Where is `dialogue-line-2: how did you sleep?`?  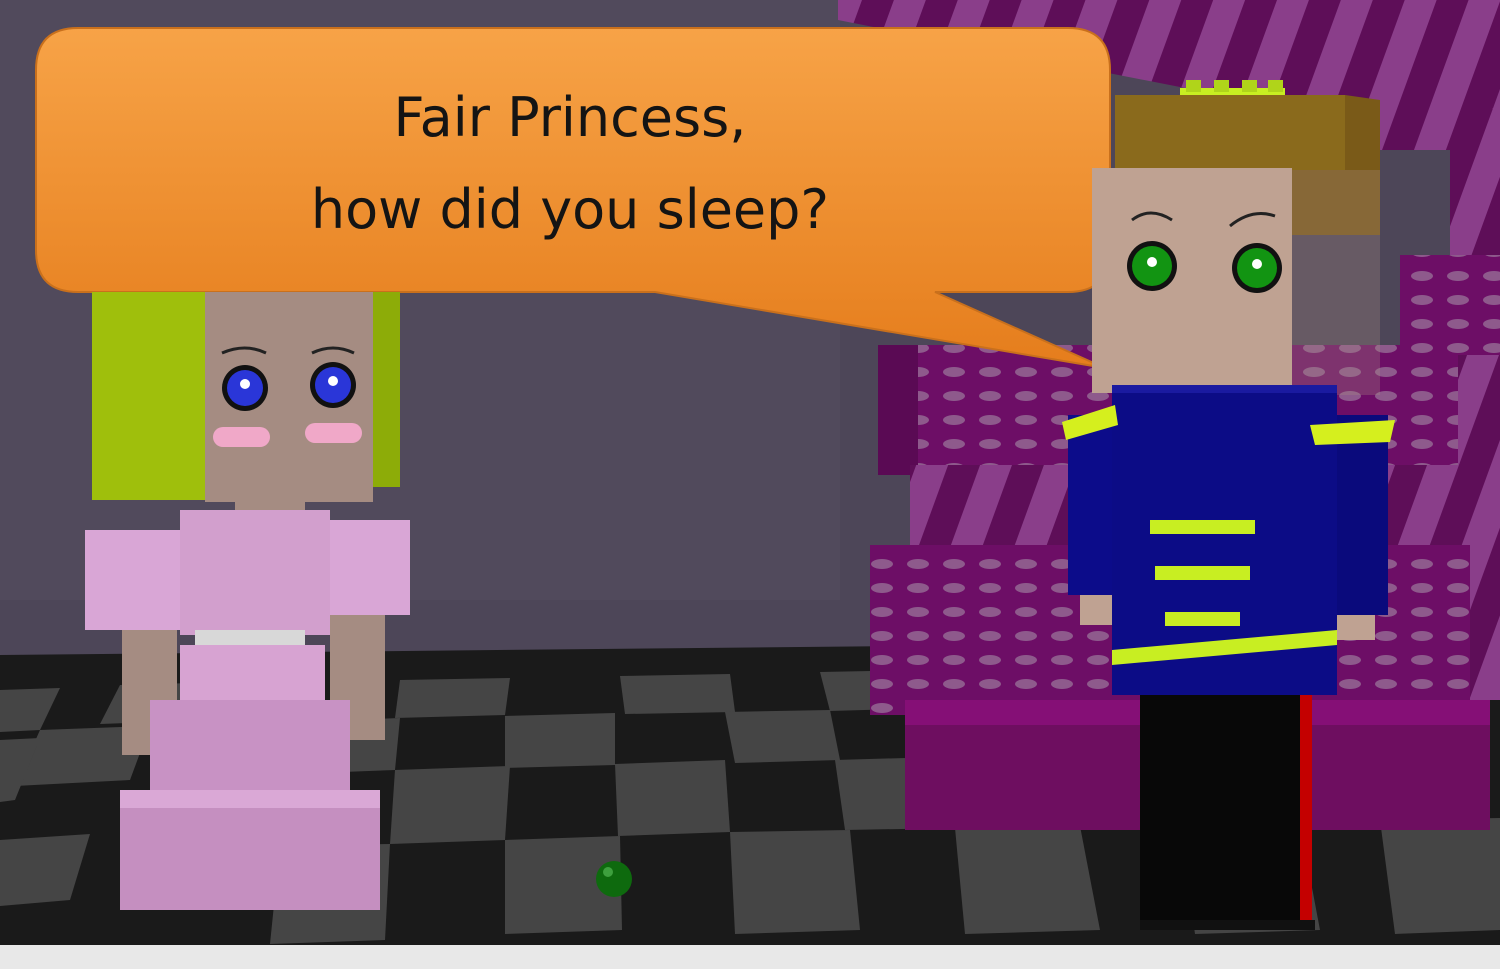 dialogue-line-2: how did you sleep? is located at coordinates (570, 209).